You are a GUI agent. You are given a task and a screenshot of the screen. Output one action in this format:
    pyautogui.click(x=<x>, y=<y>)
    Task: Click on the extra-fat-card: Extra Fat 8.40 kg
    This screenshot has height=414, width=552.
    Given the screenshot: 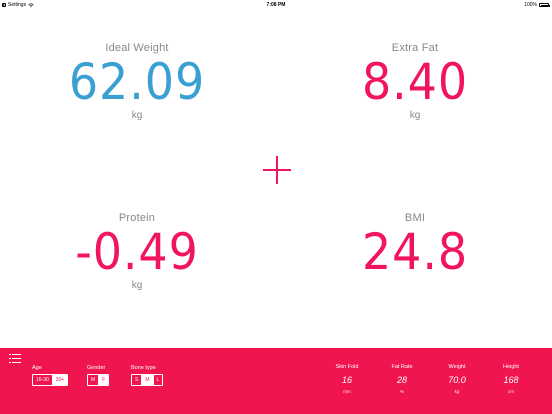 What is the action you would take?
    pyautogui.click(x=415, y=81)
    